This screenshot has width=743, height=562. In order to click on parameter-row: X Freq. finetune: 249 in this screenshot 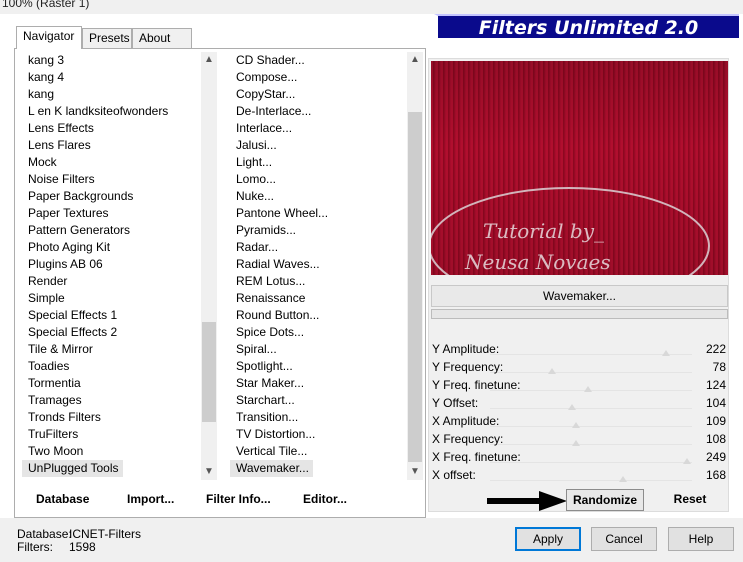, I will do `click(579, 457)`.